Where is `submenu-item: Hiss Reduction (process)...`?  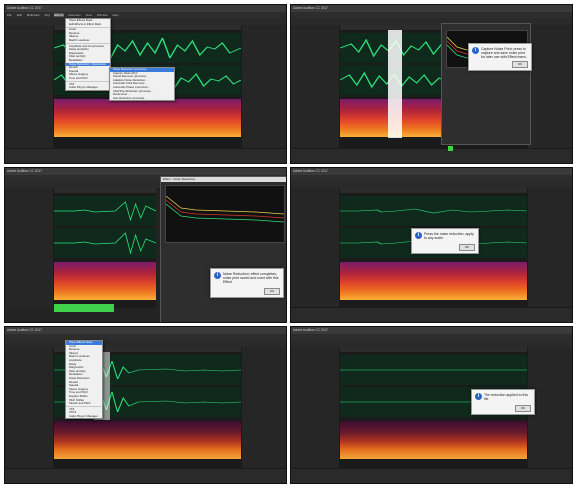 submenu-item: Hiss Reduction (process)... is located at coordinates (142, 99).